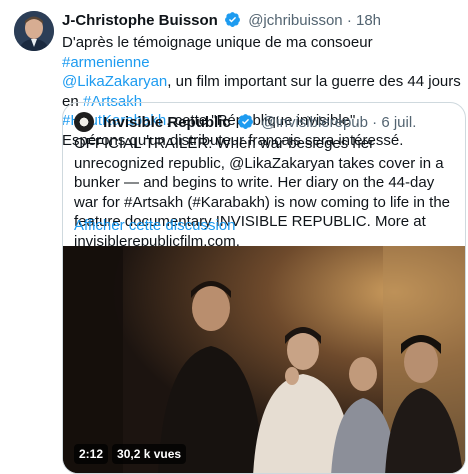 The width and height of the screenshot is (468, 474). I want to click on author-handle: @jchribuisson, so click(295, 20).